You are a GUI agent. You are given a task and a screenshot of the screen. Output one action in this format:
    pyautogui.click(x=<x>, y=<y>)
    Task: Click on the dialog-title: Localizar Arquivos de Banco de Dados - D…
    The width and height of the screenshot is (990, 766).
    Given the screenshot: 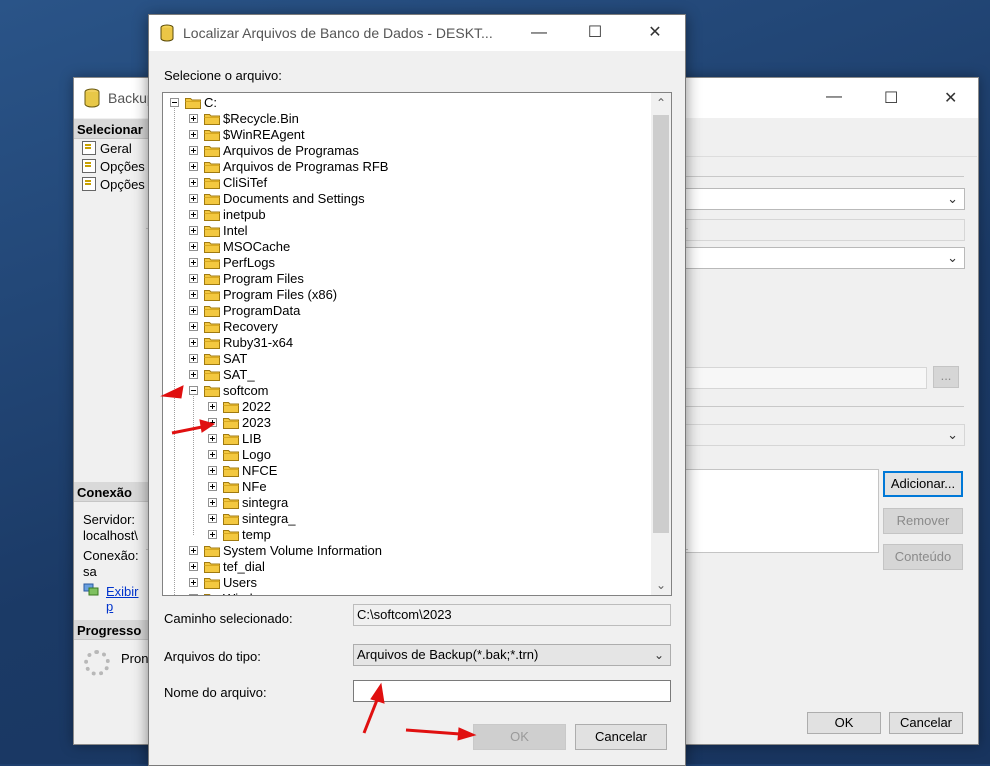 What is the action you would take?
    pyautogui.click(x=338, y=33)
    